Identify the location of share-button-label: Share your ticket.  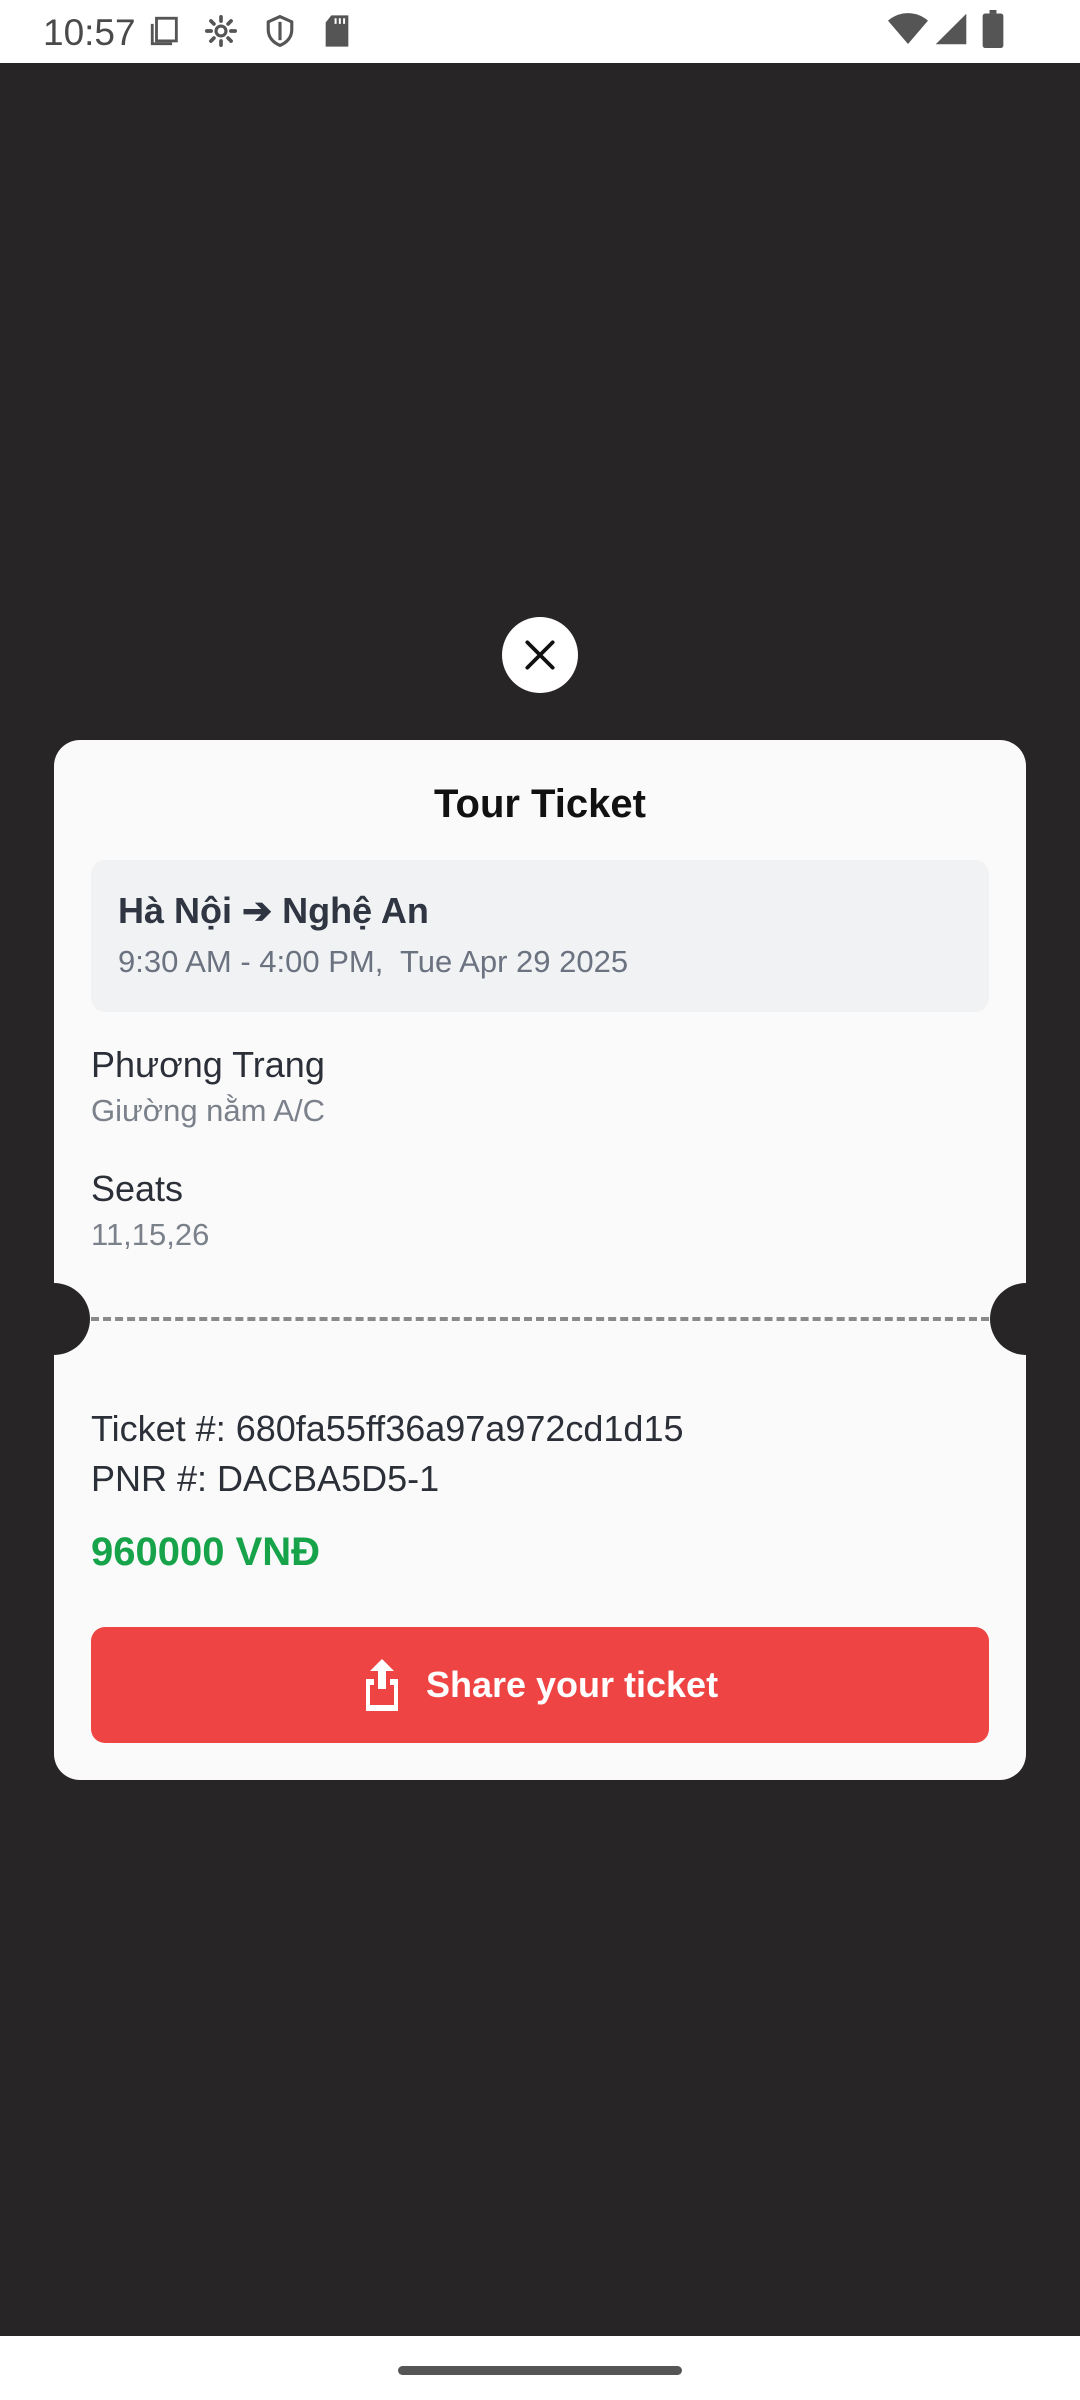
(572, 1684).